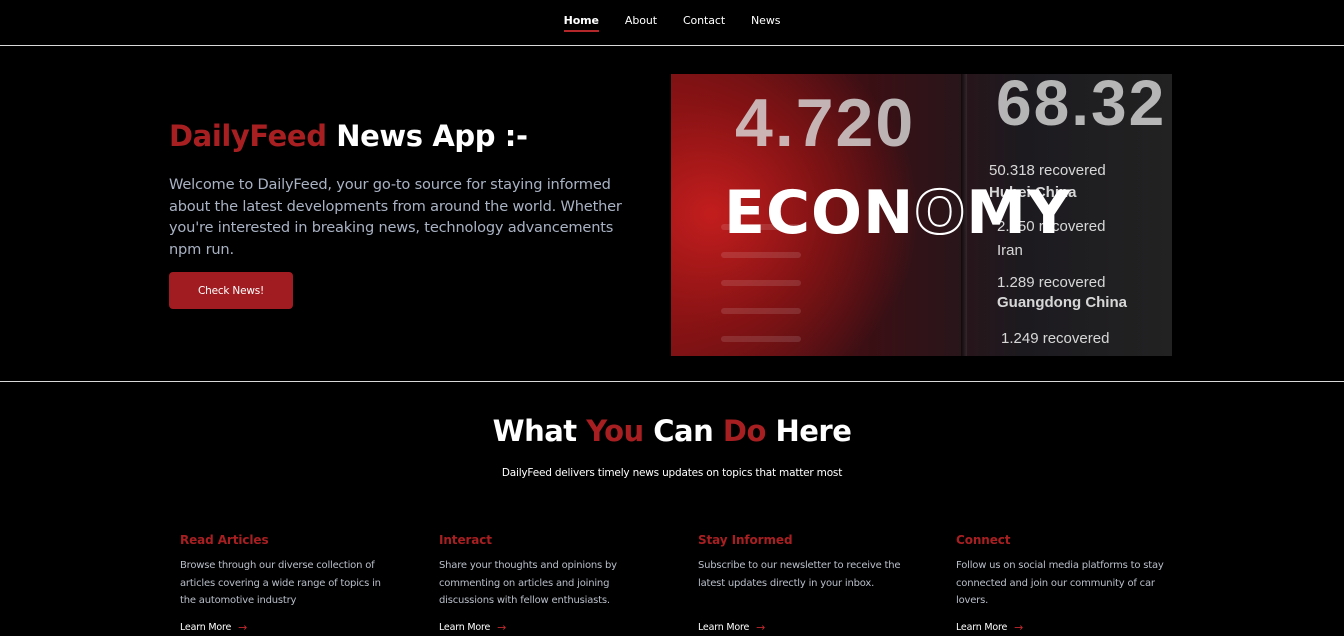 This screenshot has height=636, width=1344. Describe the element at coordinates (745, 213) in the screenshot. I see `economy-letter: E` at that location.